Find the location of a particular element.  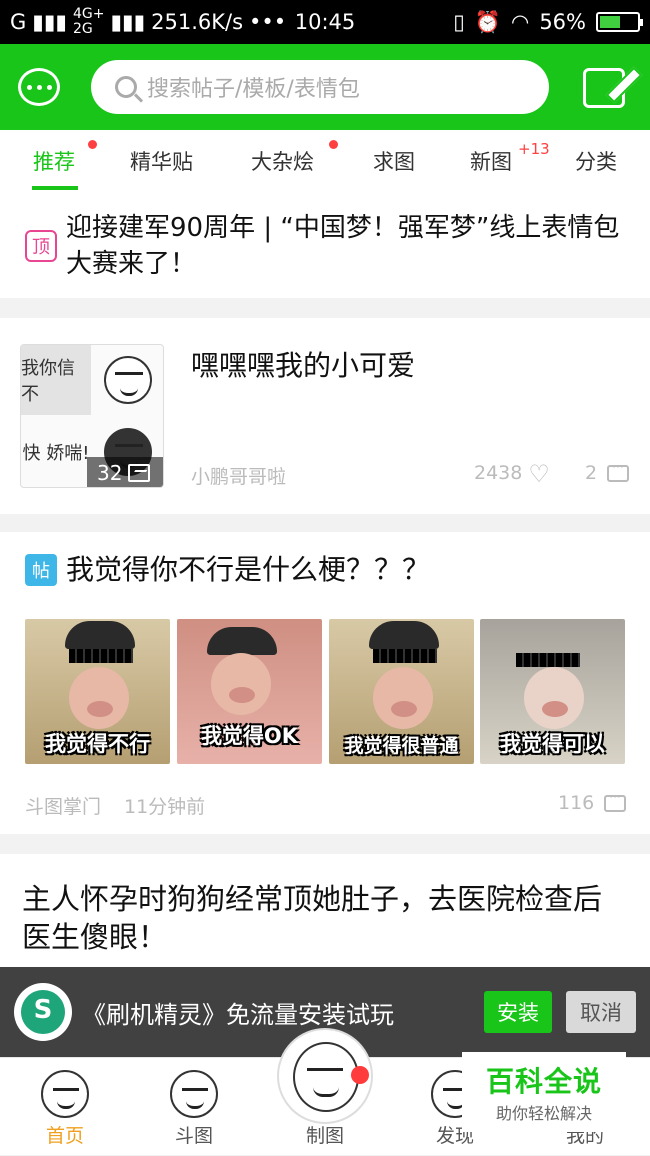

home-icon is located at coordinates (65, 1094).